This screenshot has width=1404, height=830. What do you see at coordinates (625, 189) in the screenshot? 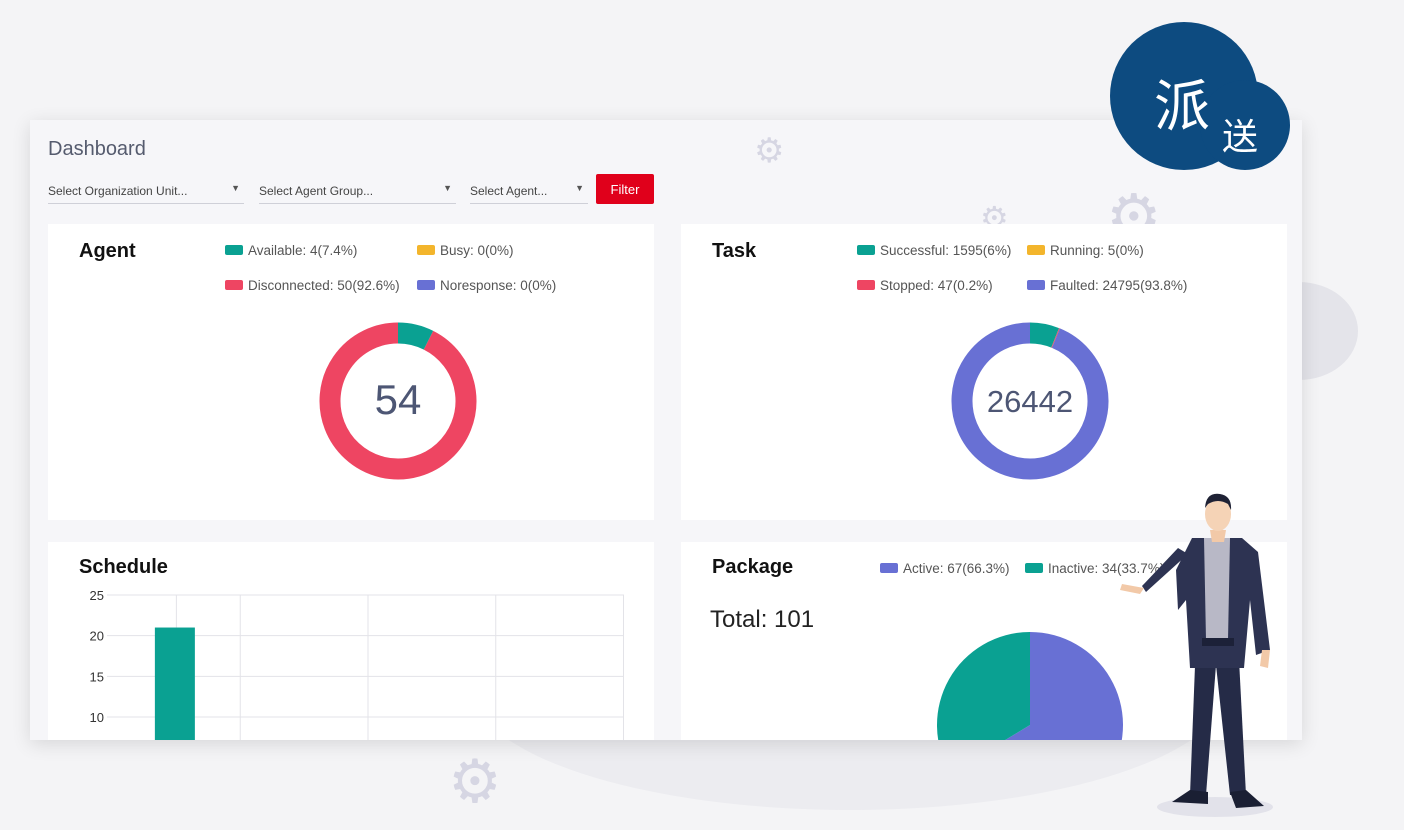
I see `filter-button: Filter` at bounding box center [625, 189].